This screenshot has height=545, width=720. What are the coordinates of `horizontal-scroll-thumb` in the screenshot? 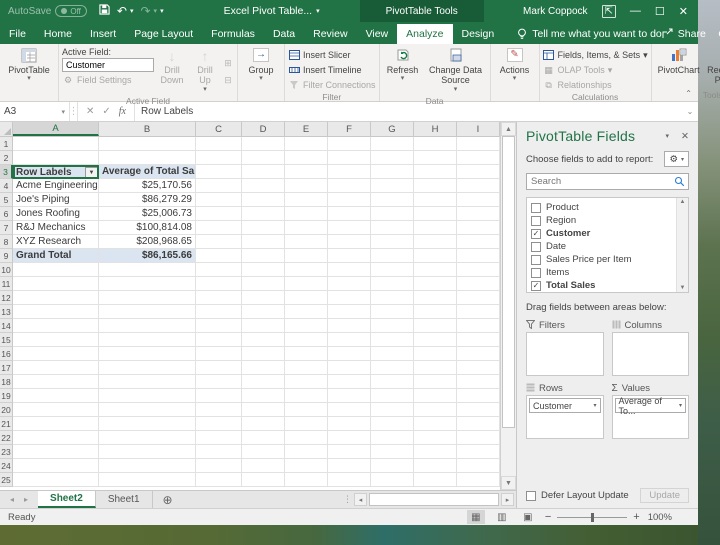 It's located at (434, 499).